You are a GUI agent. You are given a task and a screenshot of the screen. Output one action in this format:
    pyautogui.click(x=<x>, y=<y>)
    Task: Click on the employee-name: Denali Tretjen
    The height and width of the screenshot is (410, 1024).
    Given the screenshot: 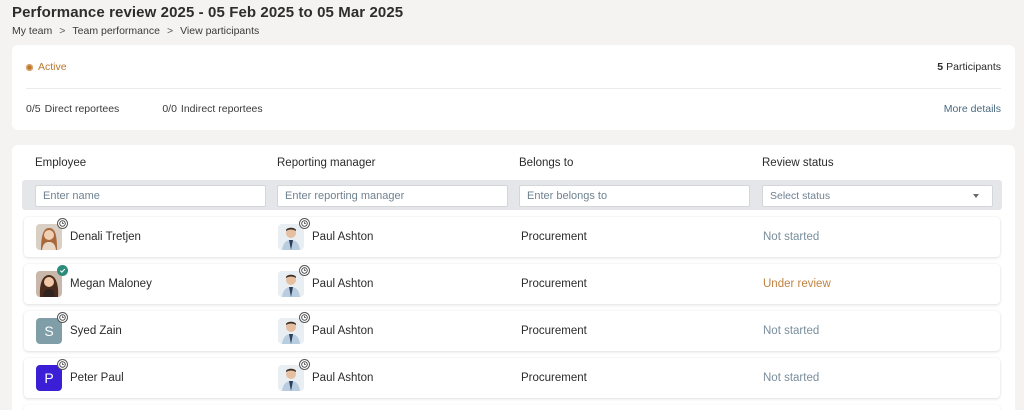 What is the action you would take?
    pyautogui.click(x=105, y=237)
    